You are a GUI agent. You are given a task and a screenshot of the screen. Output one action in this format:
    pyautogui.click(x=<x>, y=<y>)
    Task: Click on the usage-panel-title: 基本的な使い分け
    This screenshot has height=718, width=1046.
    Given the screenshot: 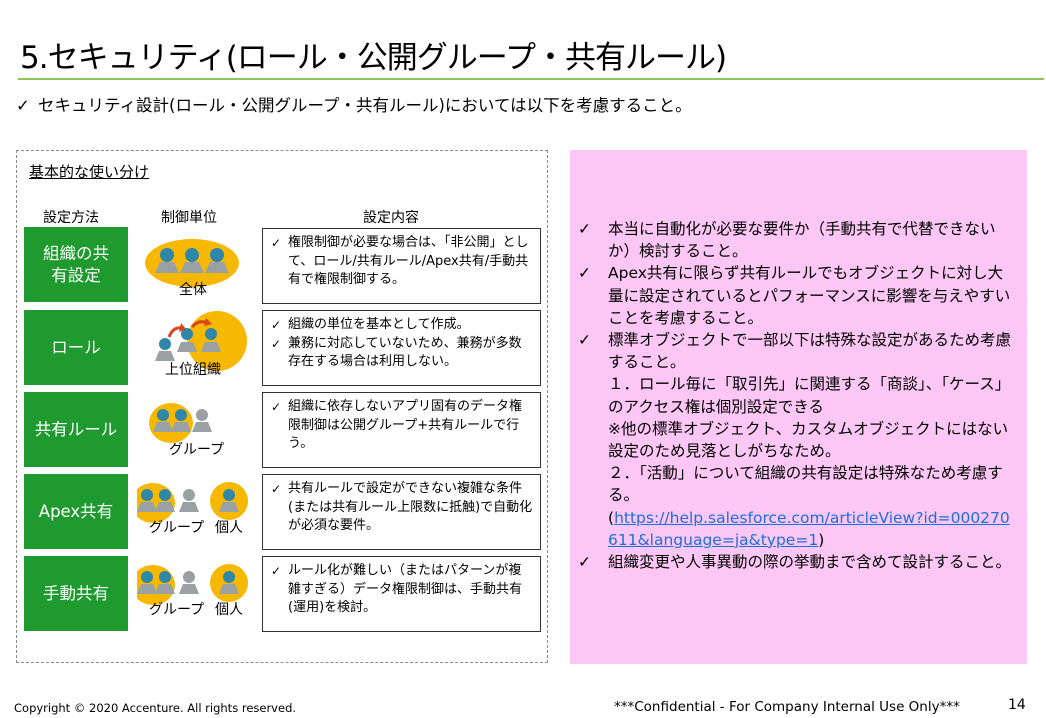 What is the action you would take?
    pyautogui.click(x=89, y=172)
    